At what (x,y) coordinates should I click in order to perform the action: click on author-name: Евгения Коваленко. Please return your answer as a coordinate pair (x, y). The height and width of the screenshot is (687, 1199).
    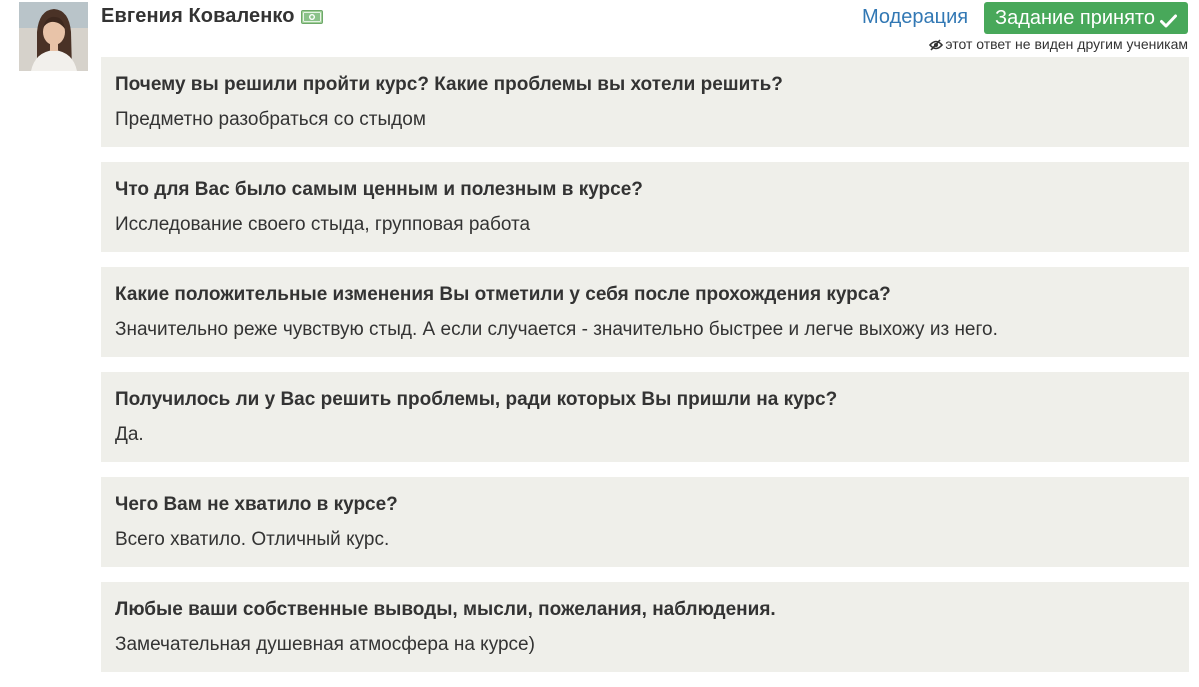
    Looking at the image, I should click on (198, 16).